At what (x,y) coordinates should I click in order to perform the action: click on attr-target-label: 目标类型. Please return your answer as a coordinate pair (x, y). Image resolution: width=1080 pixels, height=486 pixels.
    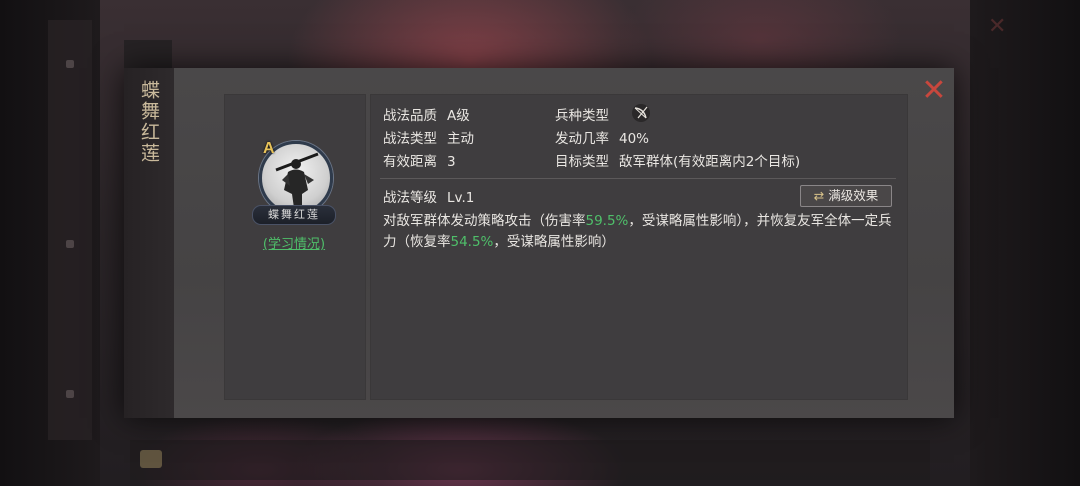
    Looking at the image, I should click on (582, 162).